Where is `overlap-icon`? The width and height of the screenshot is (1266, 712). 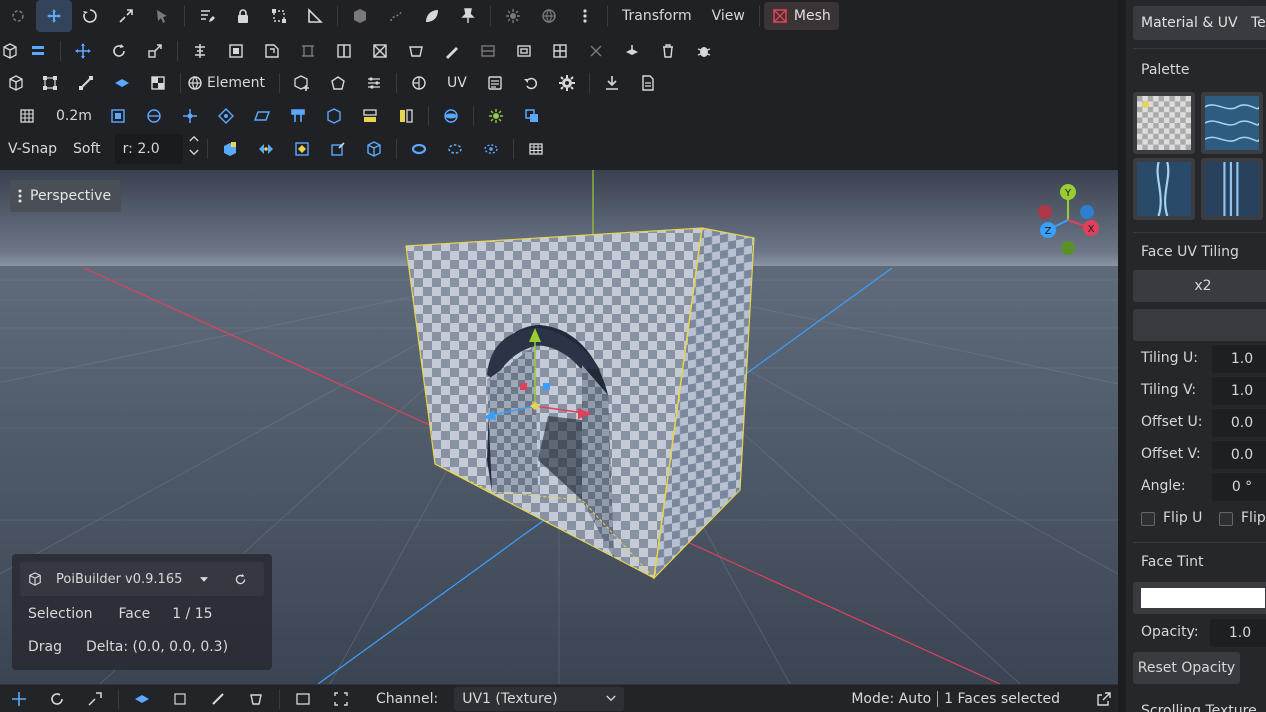 overlap-icon is located at coordinates (532, 116).